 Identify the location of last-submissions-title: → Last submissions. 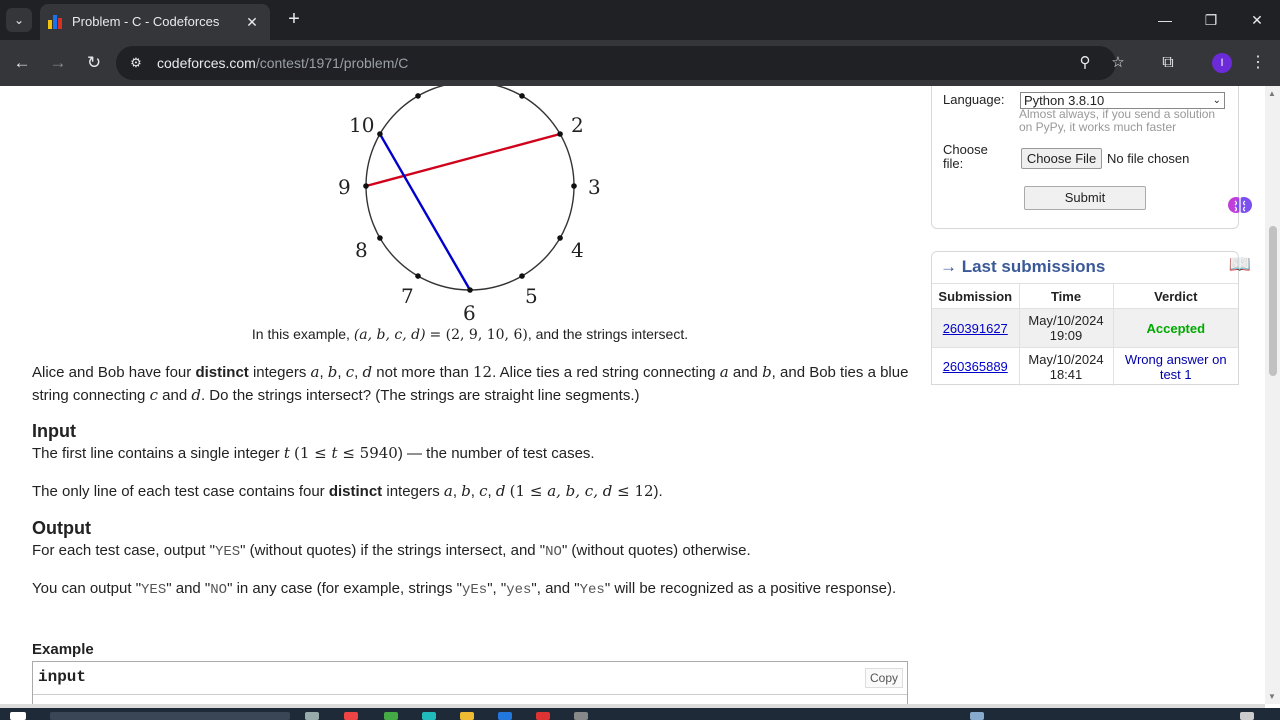
(1023, 266).